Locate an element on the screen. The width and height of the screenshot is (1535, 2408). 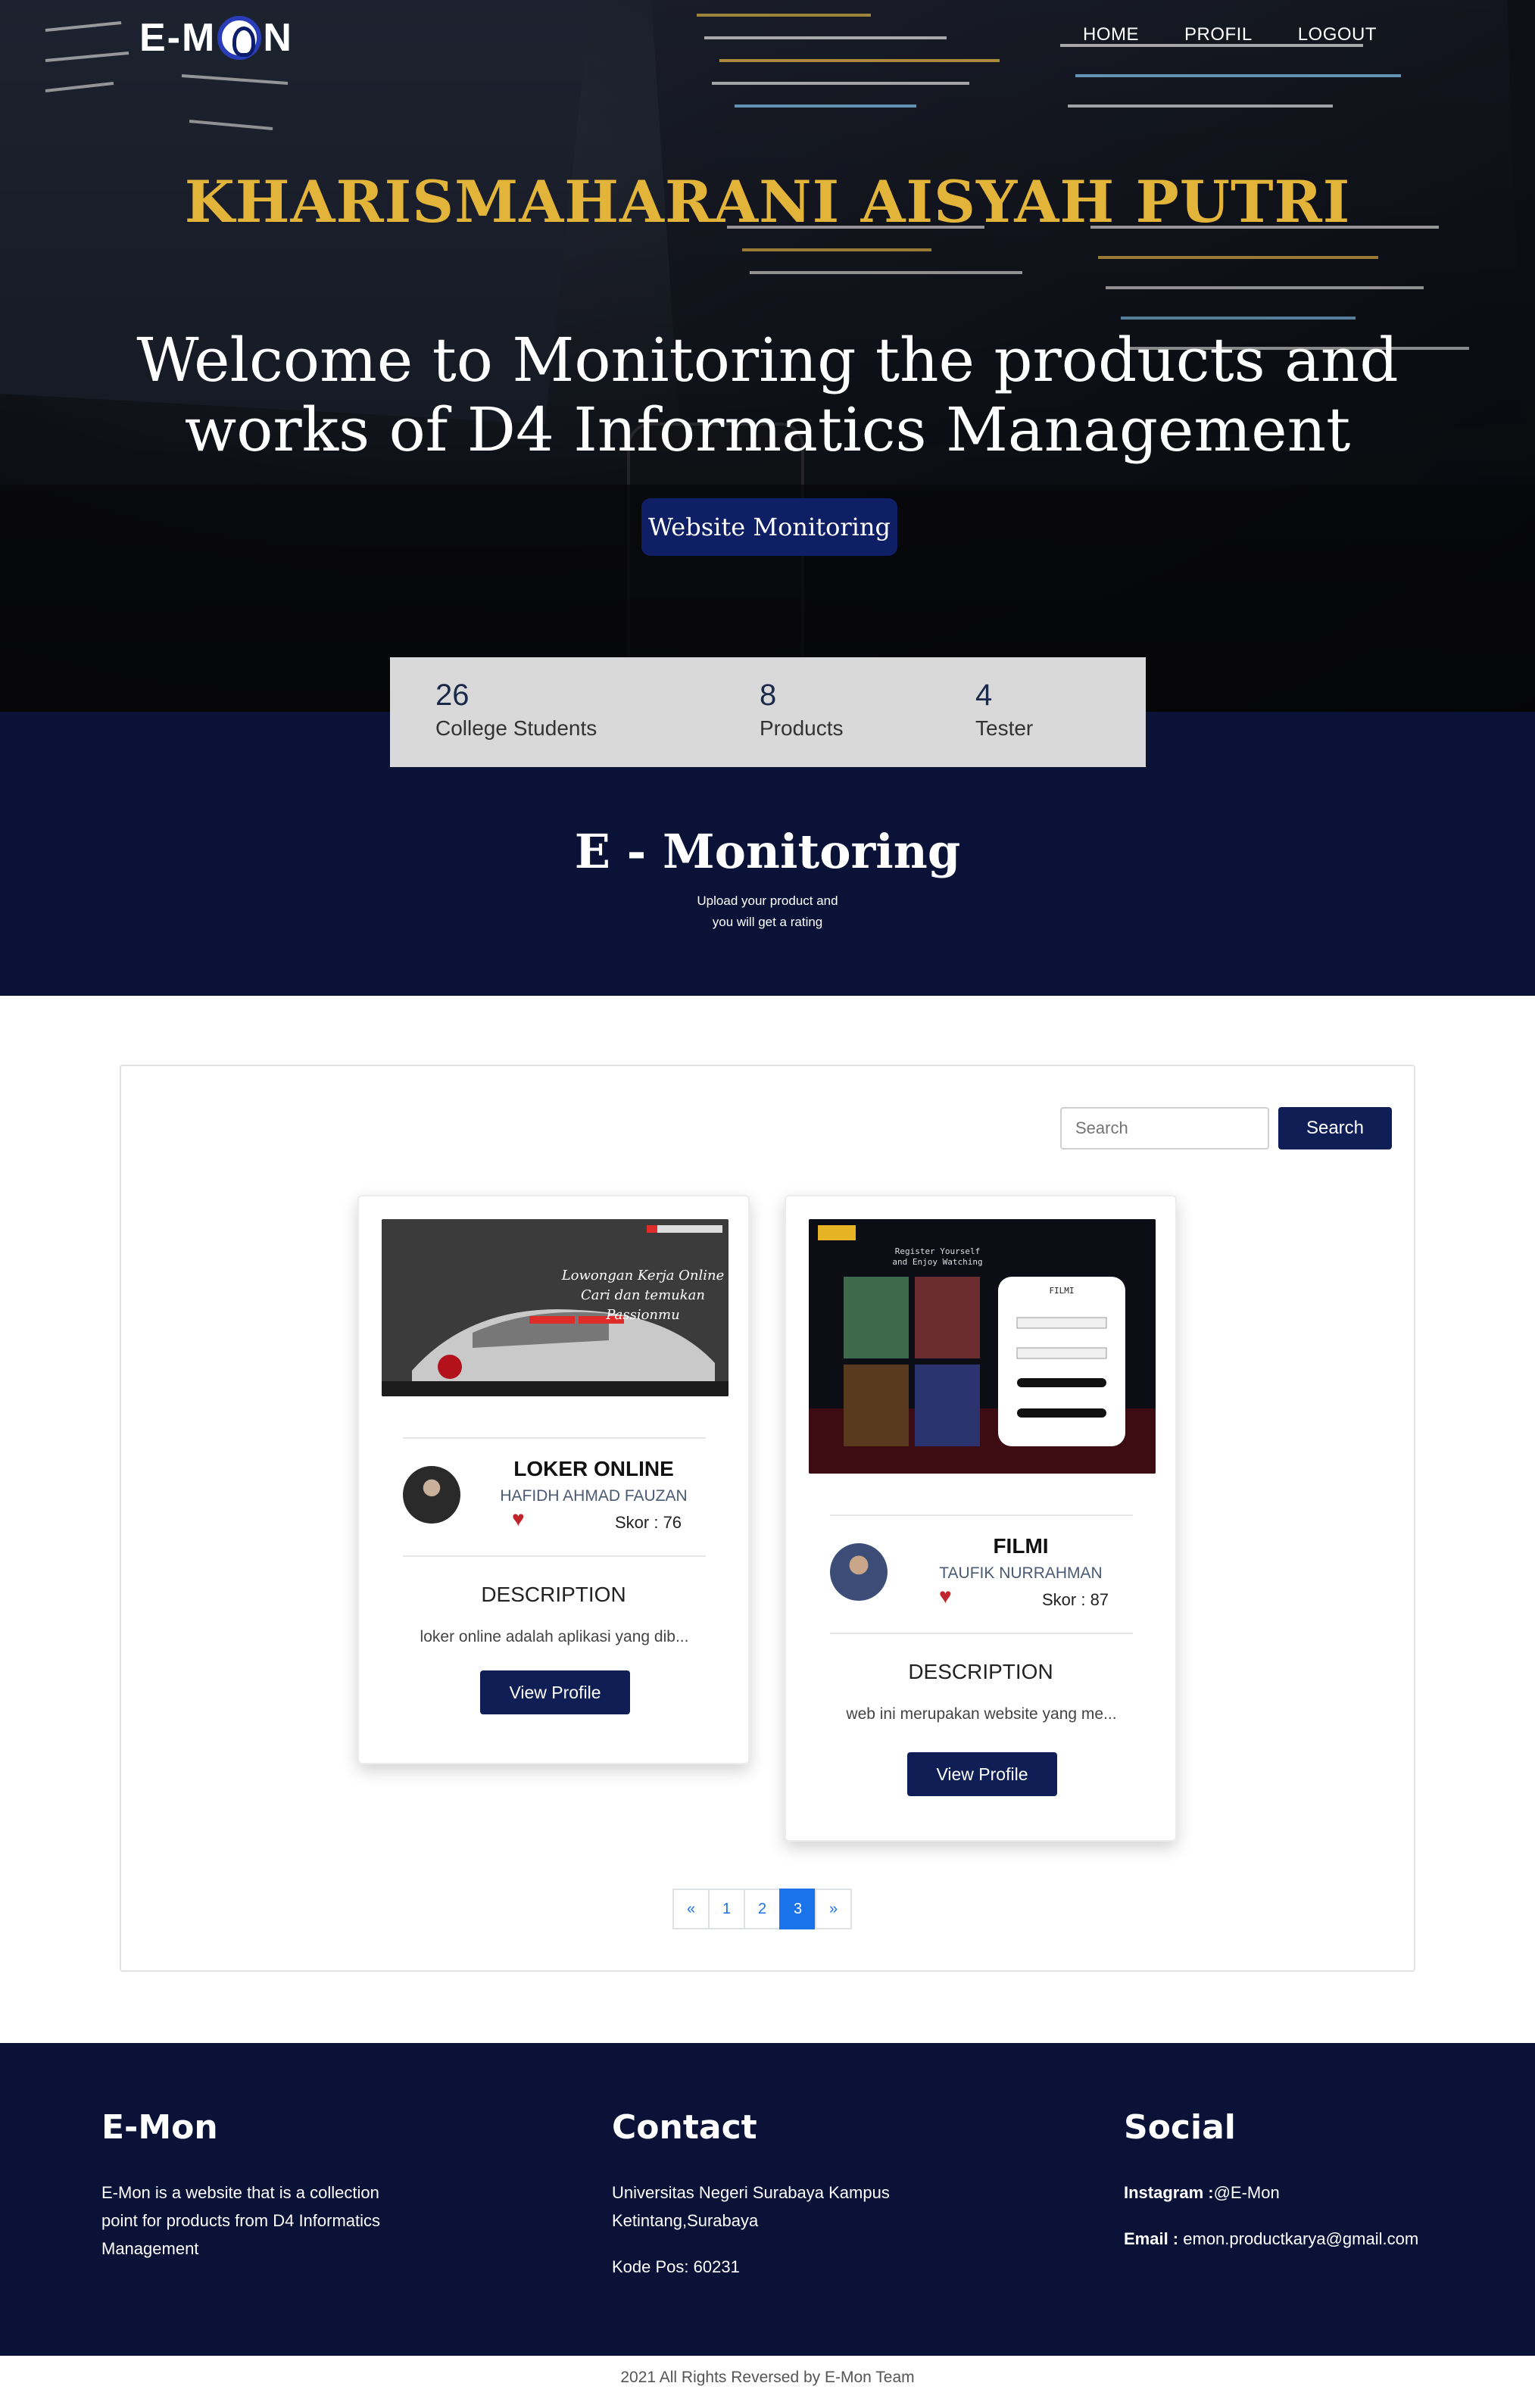
logo-badge-icon is located at coordinates (239, 38).